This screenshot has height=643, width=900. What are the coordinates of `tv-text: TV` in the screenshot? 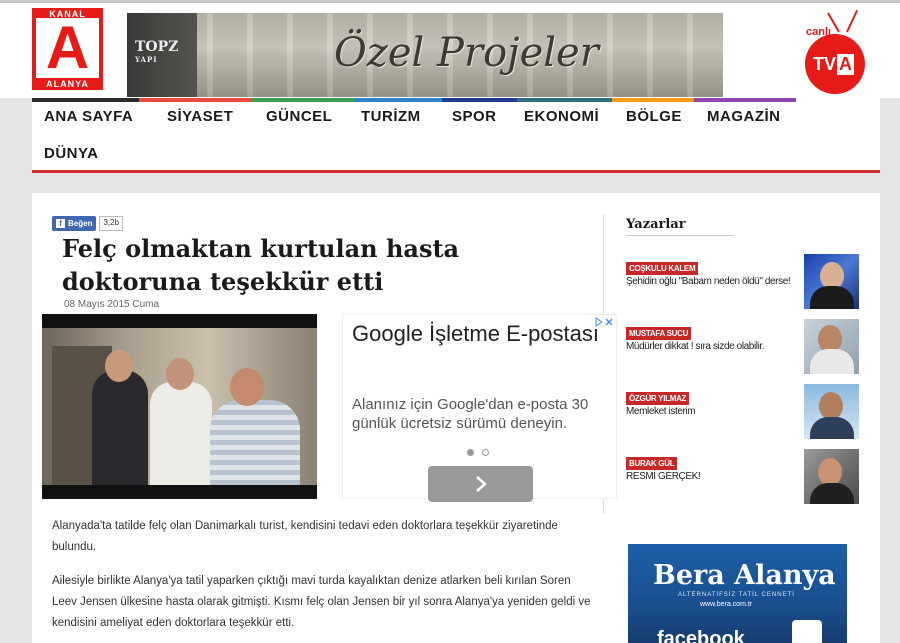 It's located at (825, 64).